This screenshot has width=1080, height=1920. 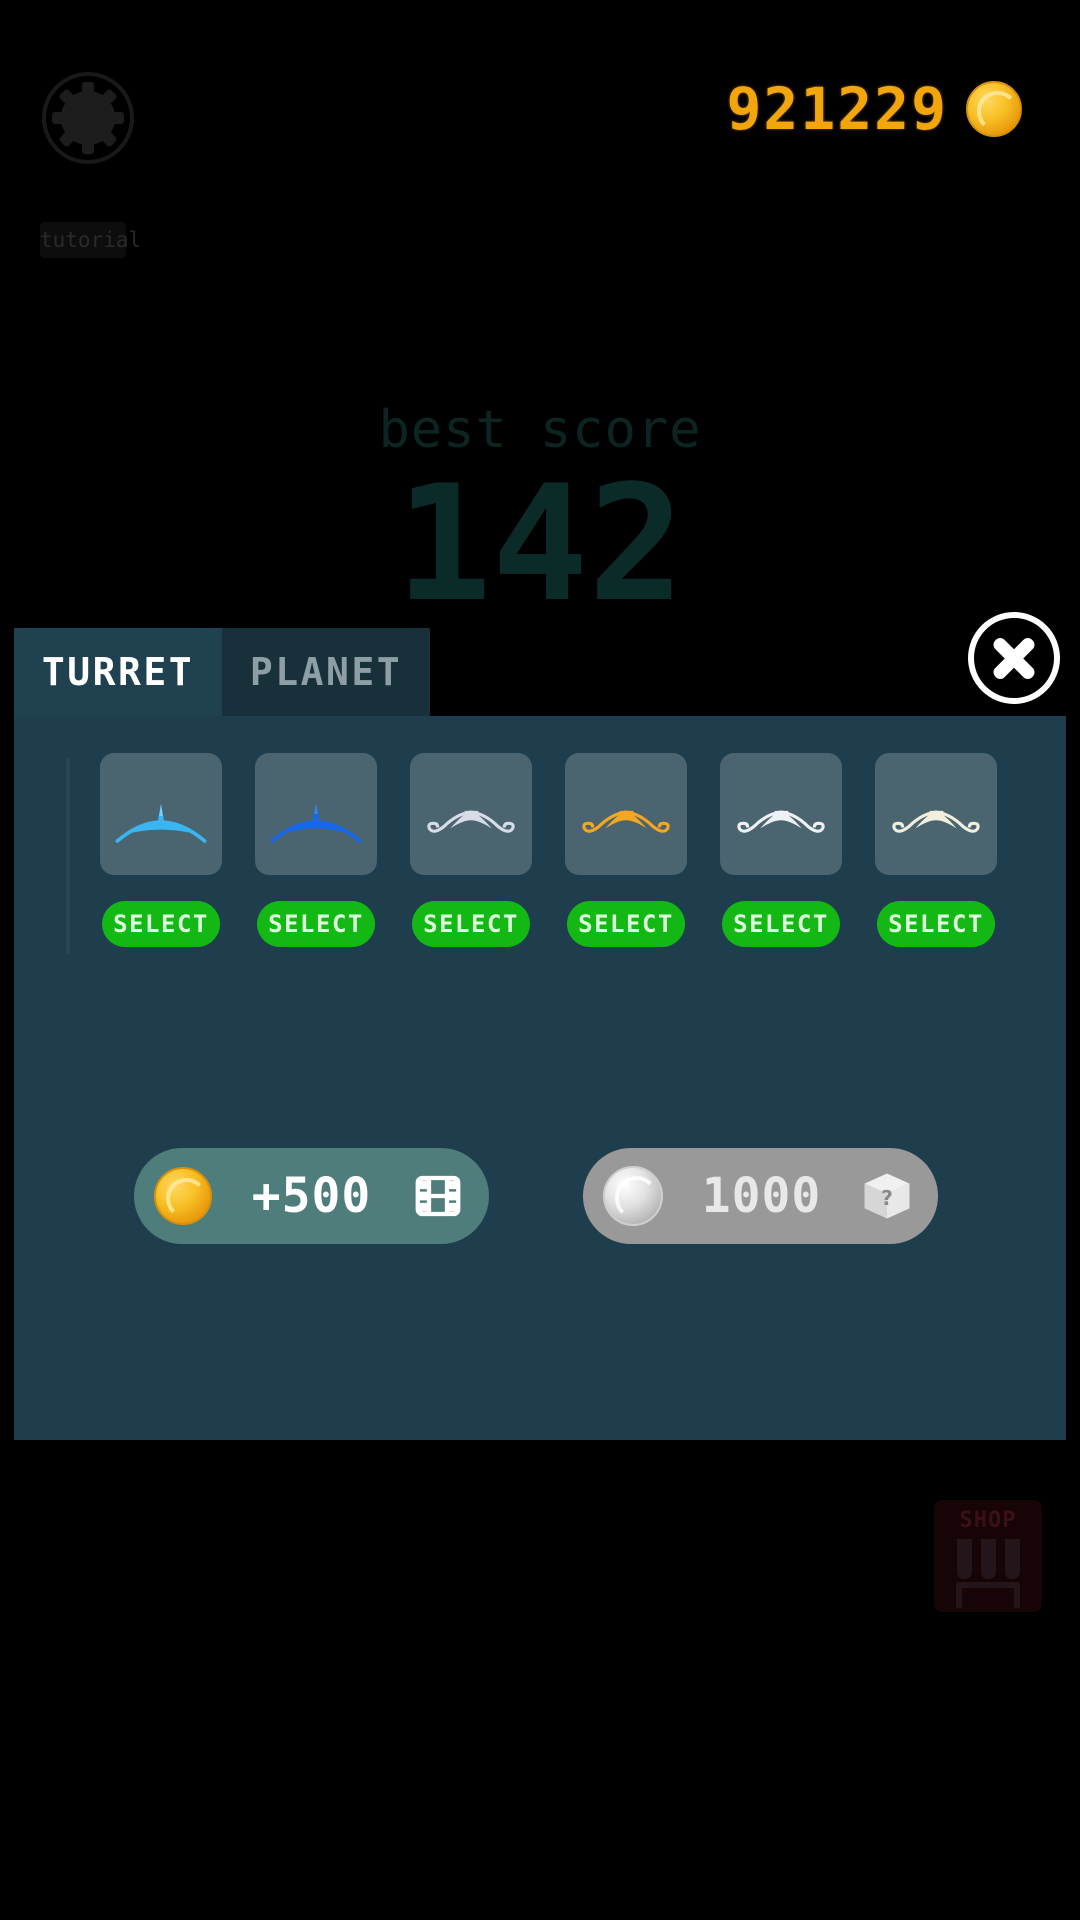 I want to click on buy-mystery-box-button: 1000 ?, so click(x=760, y=1196).